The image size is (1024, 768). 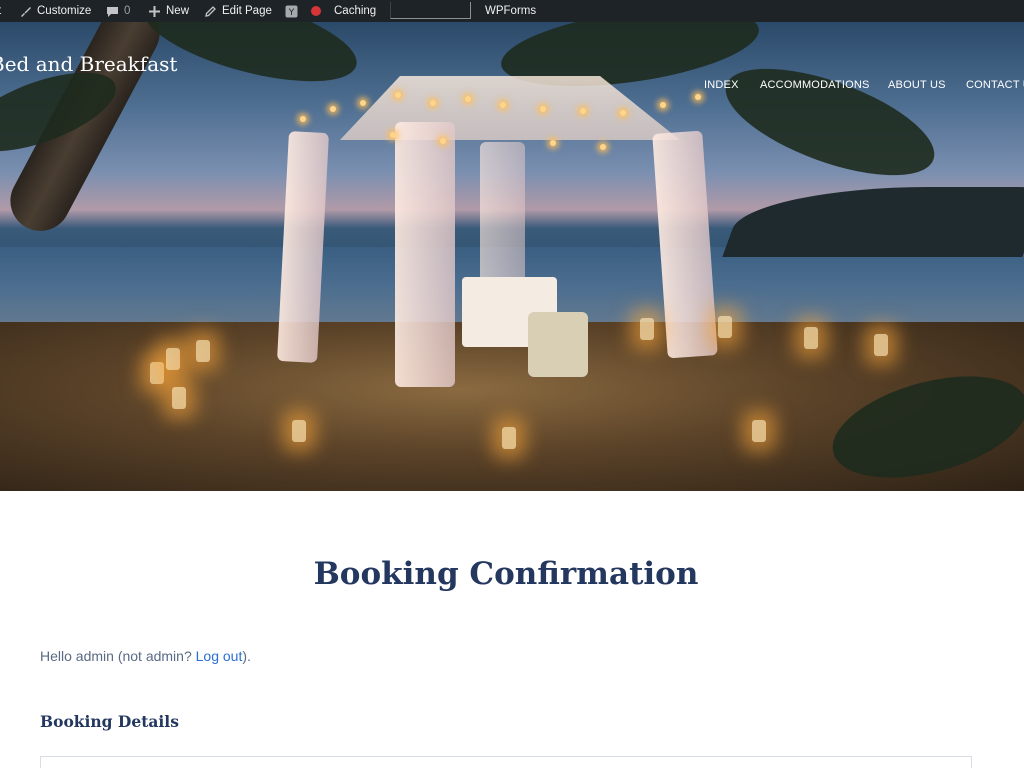 I want to click on site-title: Bed and Breakfast, so click(x=88, y=64).